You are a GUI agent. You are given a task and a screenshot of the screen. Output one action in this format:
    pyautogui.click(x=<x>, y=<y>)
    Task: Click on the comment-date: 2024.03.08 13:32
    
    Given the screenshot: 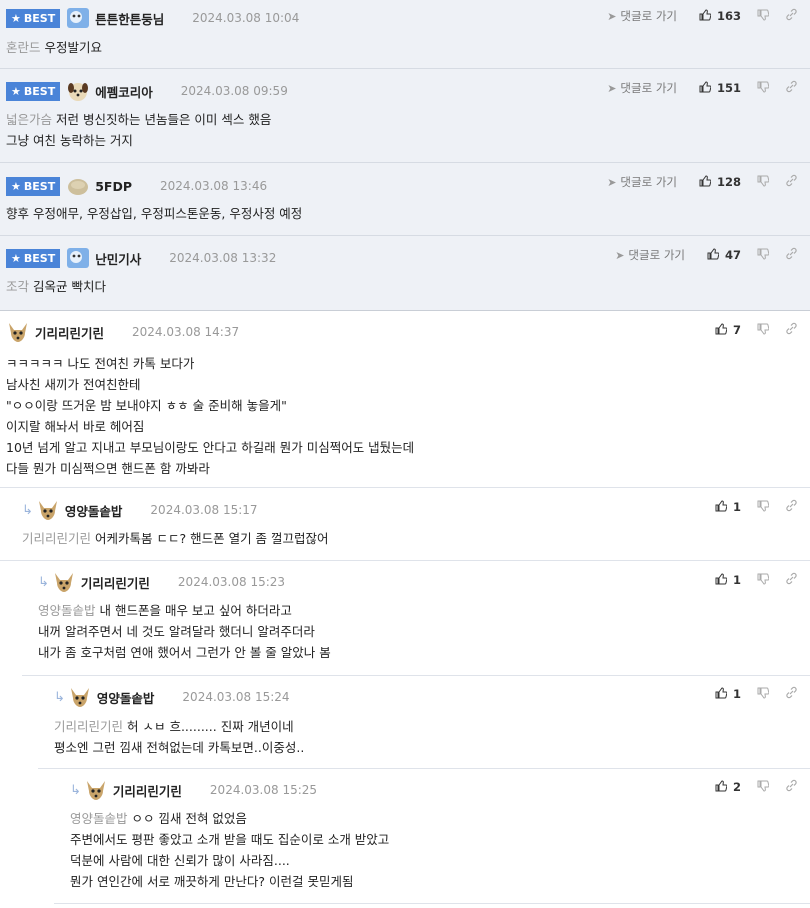 What is the action you would take?
    pyautogui.click(x=223, y=258)
    